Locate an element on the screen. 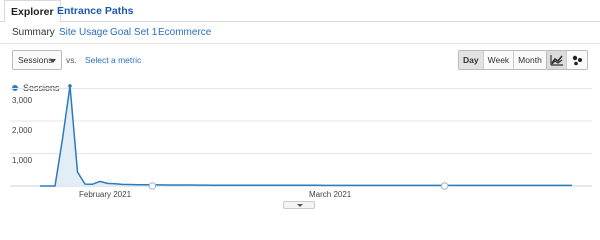  chart-expand-handle is located at coordinates (299, 205).